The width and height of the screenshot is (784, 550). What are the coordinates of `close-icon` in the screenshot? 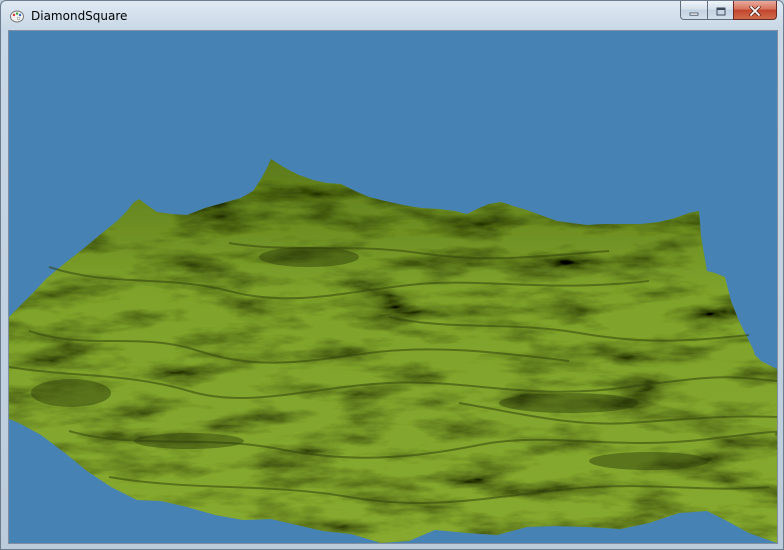 It's located at (755, 10).